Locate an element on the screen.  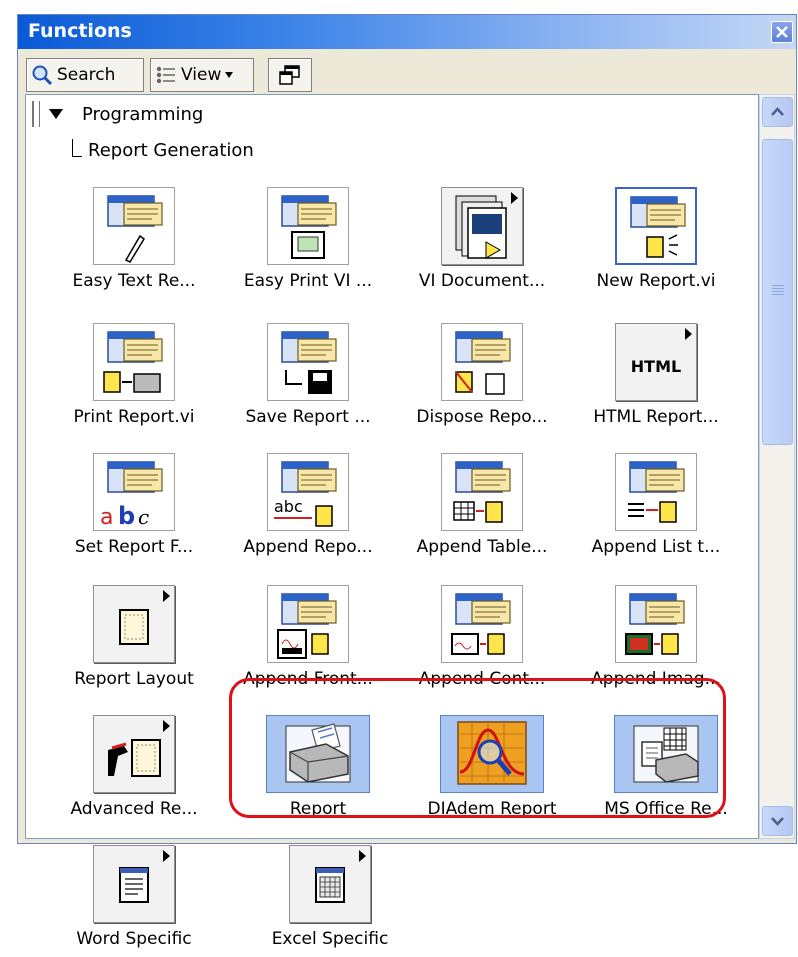
toolbar: Search View is located at coordinates (407, 71).